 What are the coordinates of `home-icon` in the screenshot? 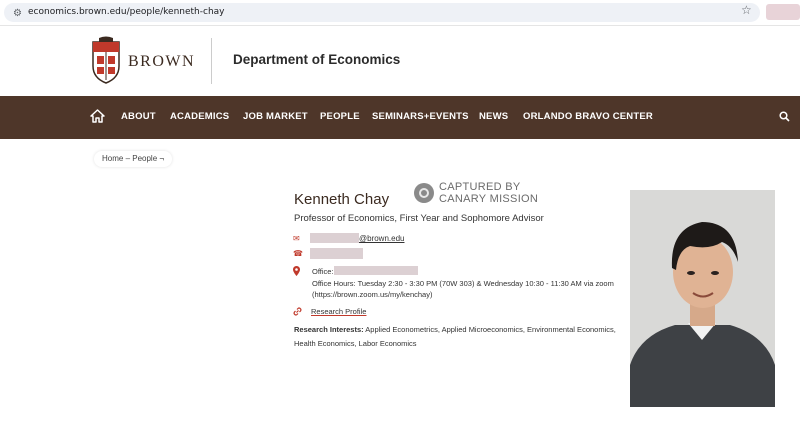 It's located at (97, 116).